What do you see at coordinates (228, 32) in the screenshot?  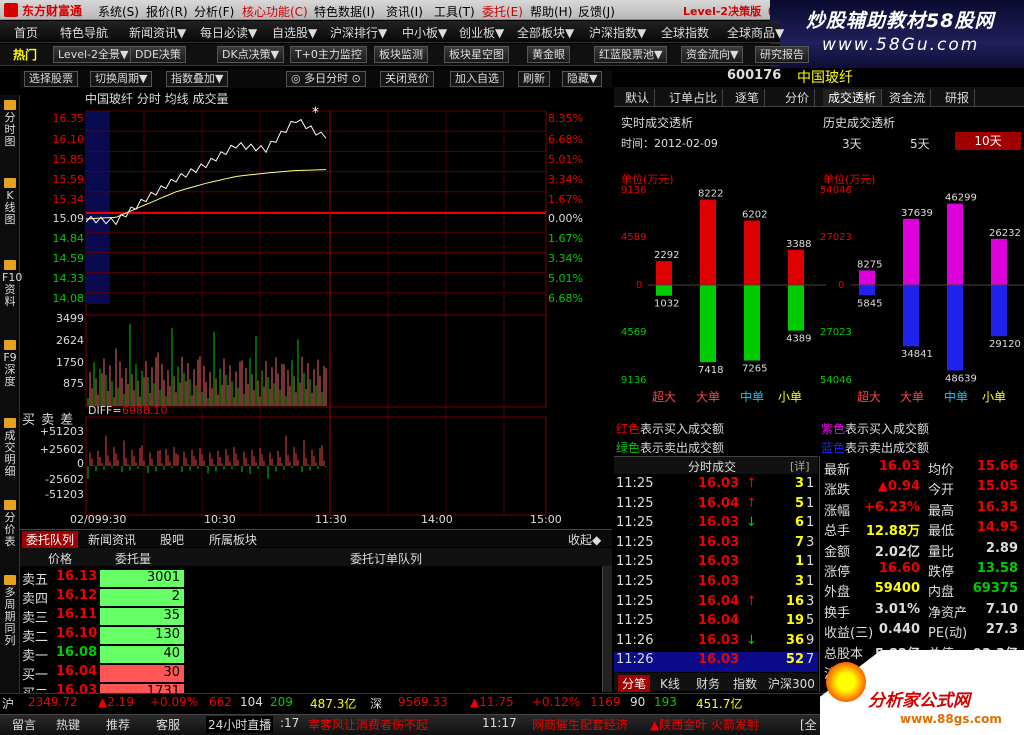 I see `nav-daily: 每日必读▼` at bounding box center [228, 32].